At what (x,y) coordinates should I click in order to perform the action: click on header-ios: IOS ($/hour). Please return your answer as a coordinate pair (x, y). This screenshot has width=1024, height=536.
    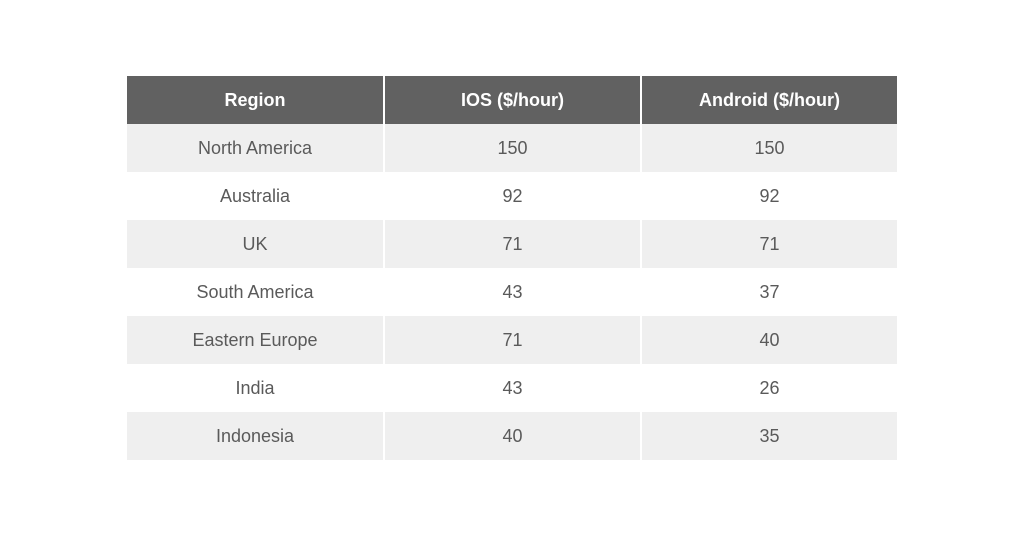
    Looking at the image, I should click on (511, 100).